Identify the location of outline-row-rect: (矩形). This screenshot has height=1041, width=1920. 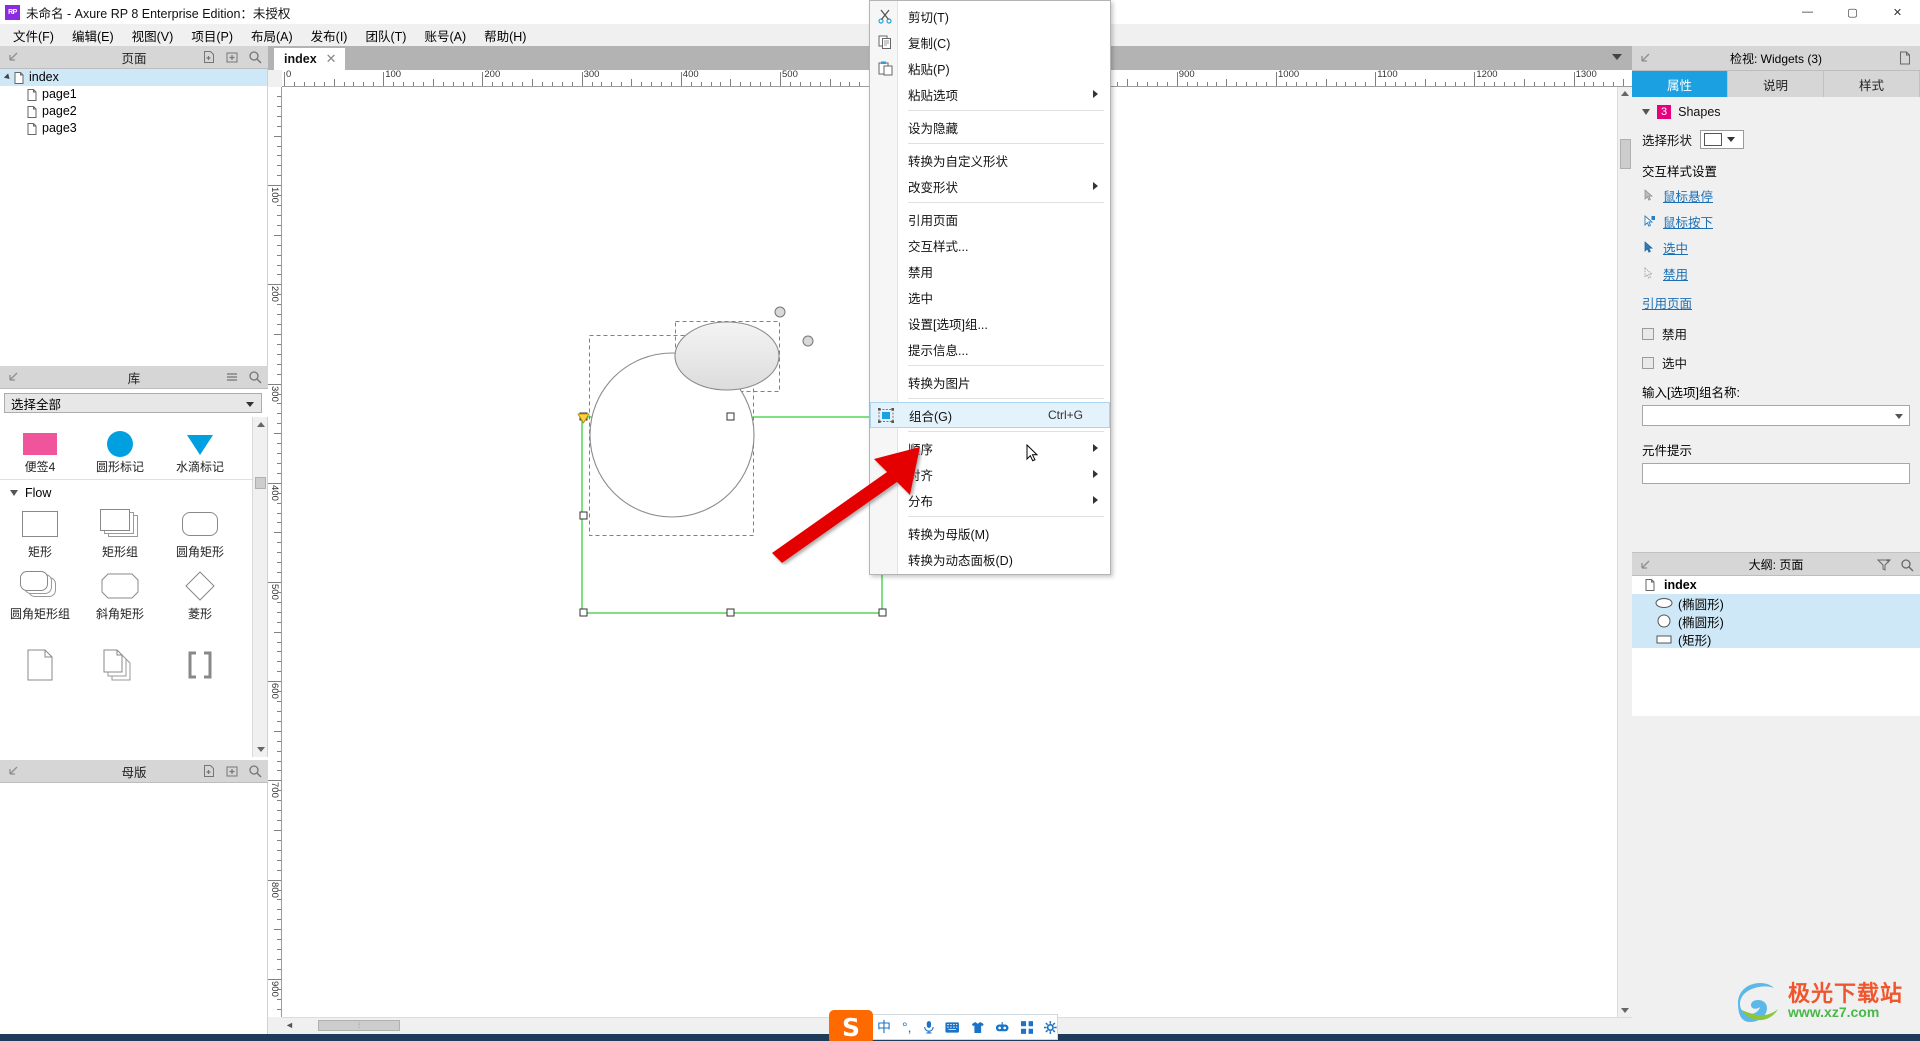
(1776, 639).